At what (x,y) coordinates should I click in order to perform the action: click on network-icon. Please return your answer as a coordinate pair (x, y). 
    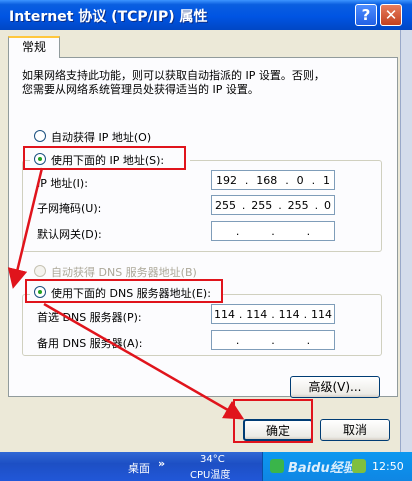
    Looking at the image, I should click on (277, 466).